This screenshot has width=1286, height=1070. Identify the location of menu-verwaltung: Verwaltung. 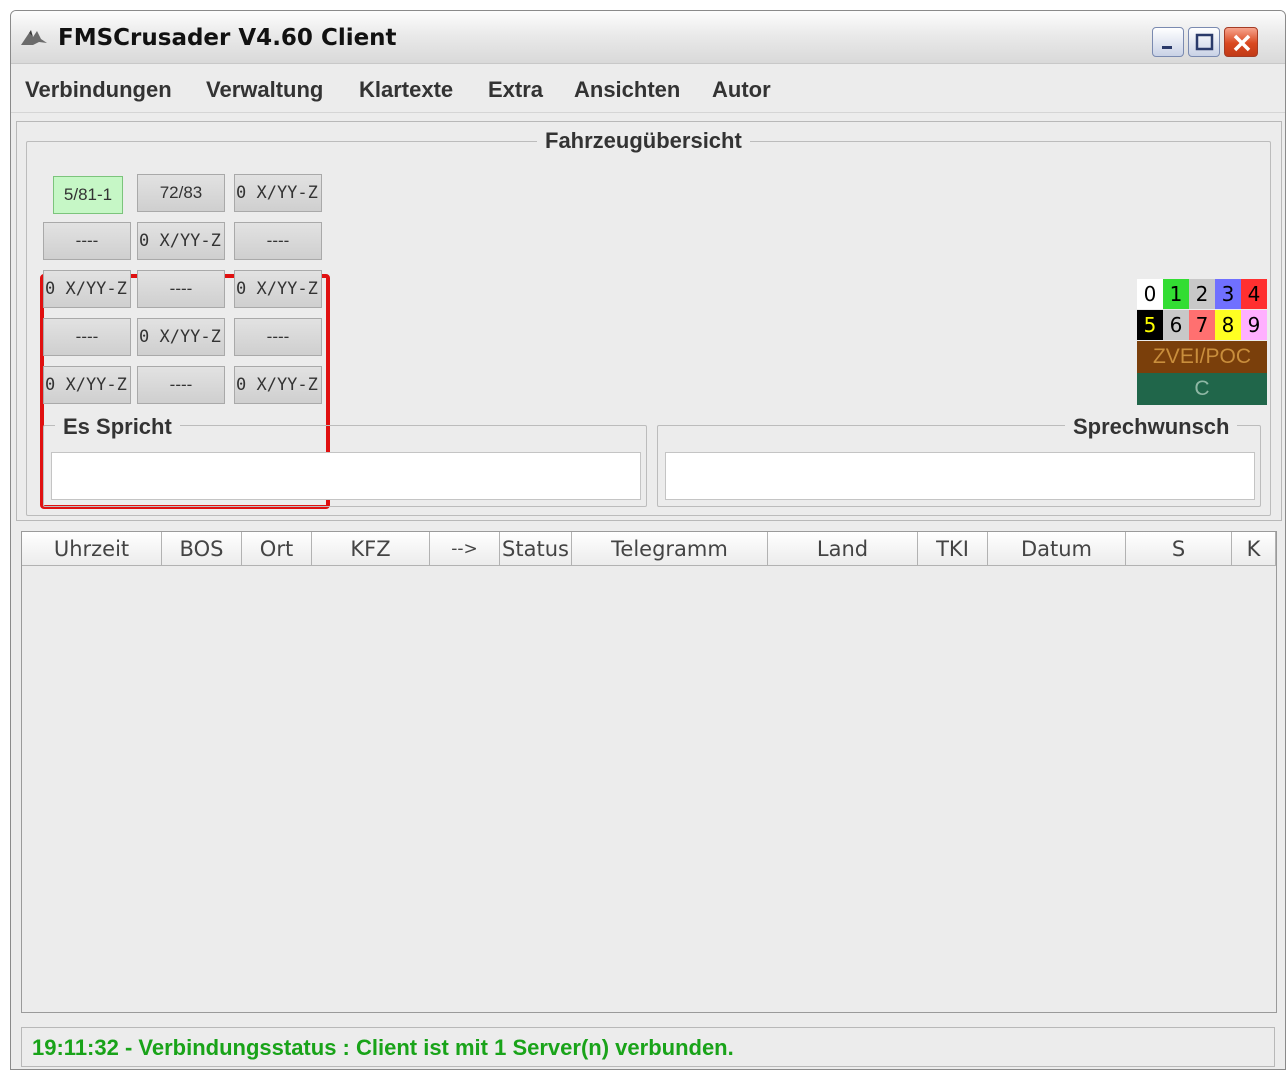
(264, 90).